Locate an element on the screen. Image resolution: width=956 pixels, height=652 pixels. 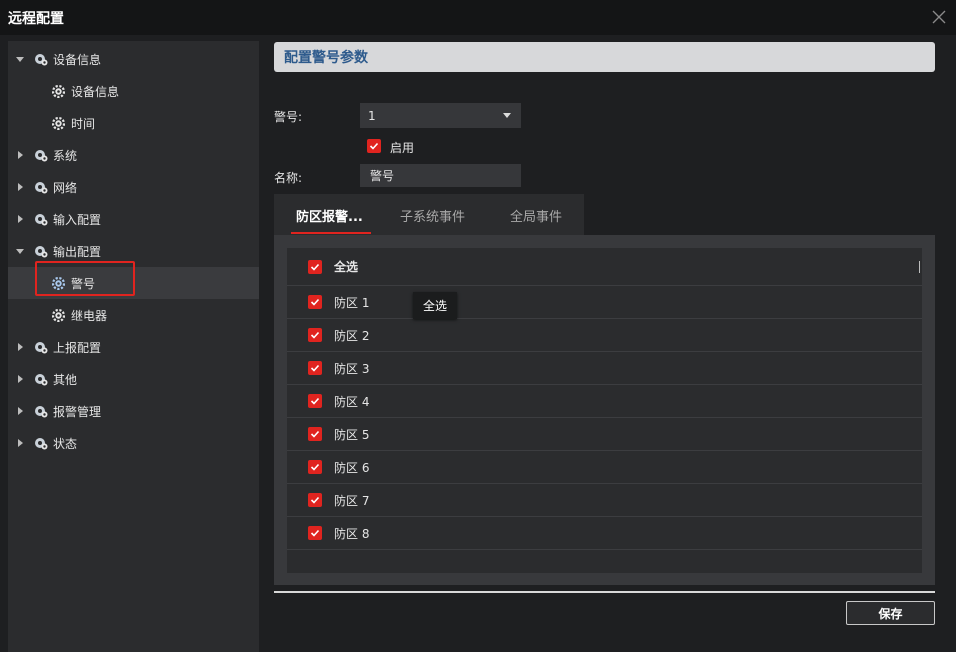
zone-label: 防区 1 is located at coordinates (352, 302).